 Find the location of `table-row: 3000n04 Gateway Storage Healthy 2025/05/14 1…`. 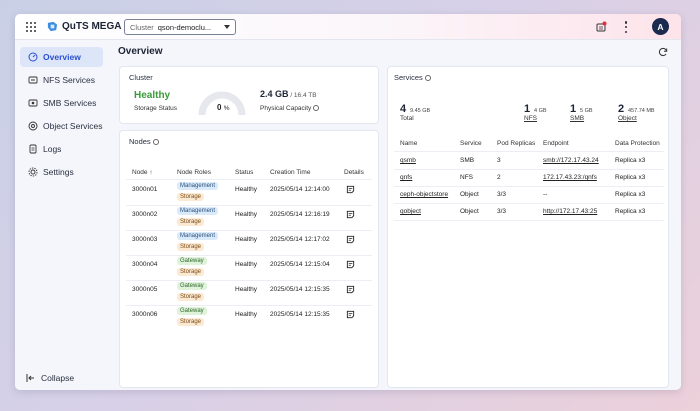

table-row: 3000n04 Gateway Storage Healthy 2025/05/14 1… is located at coordinates (249, 268).